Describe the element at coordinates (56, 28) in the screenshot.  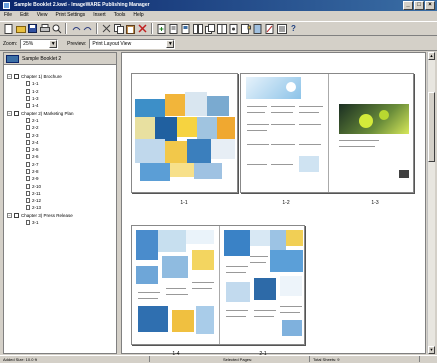
I see `preview-icon` at that location.